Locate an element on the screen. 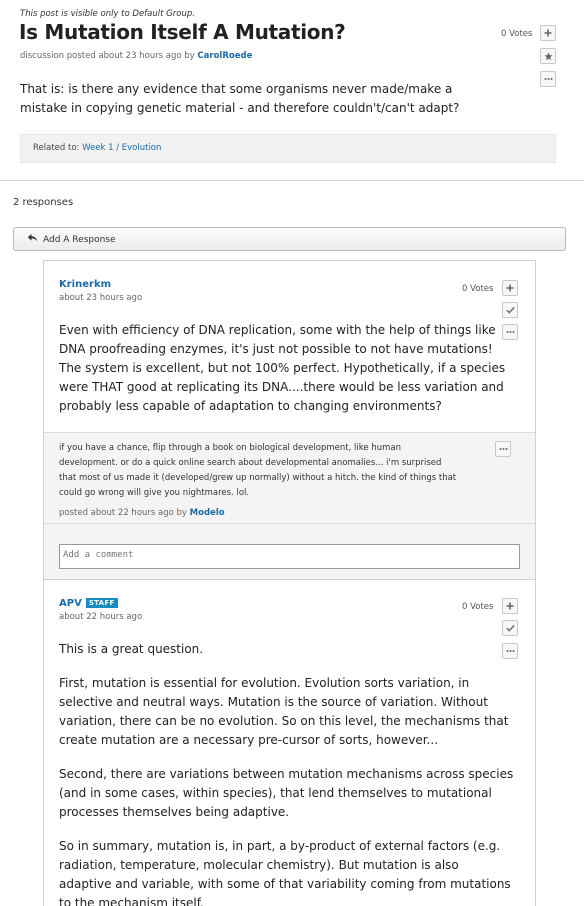 This screenshot has height=906, width=584. response-author: APV is located at coordinates (70, 603).